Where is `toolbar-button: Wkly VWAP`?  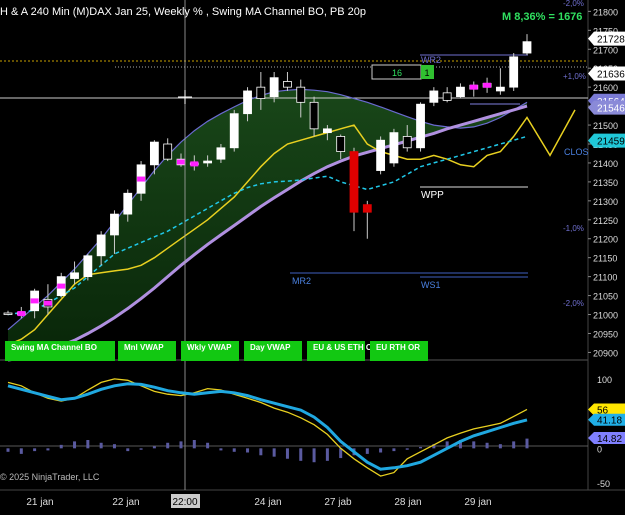 toolbar-button: Wkly VWAP is located at coordinates (210, 351).